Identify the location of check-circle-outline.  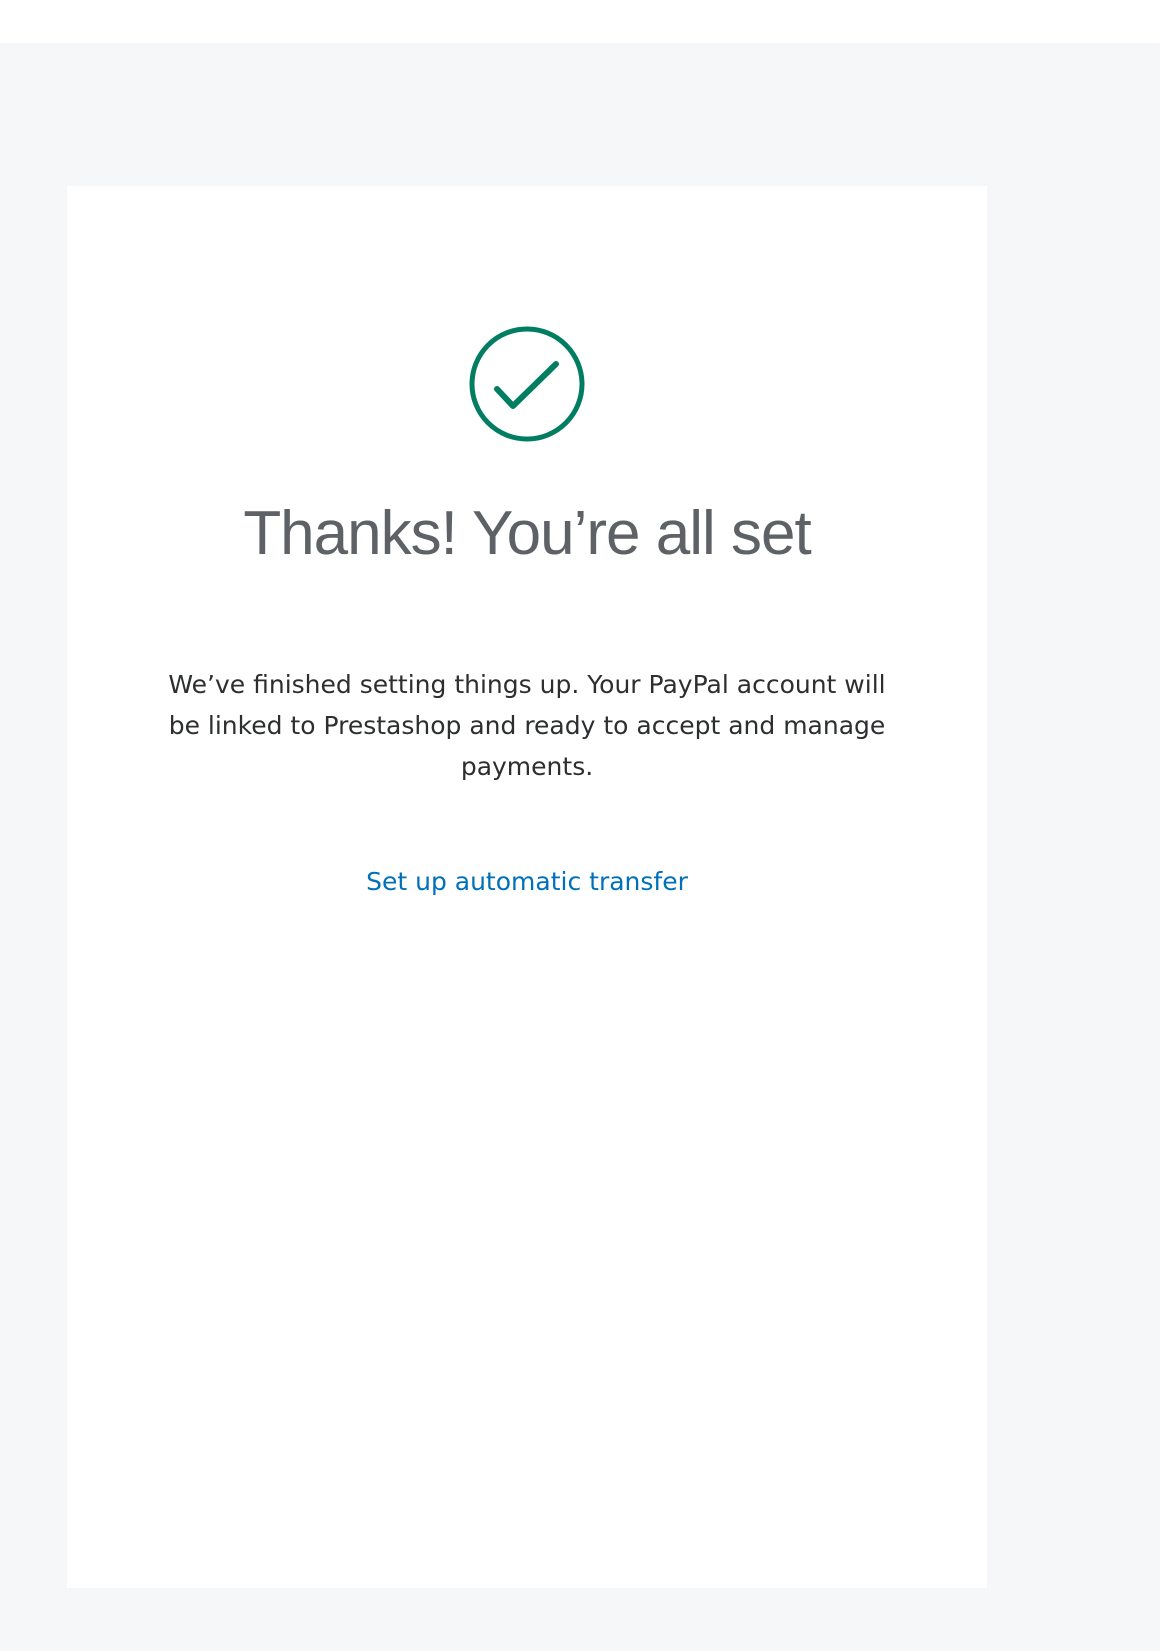
(527, 384).